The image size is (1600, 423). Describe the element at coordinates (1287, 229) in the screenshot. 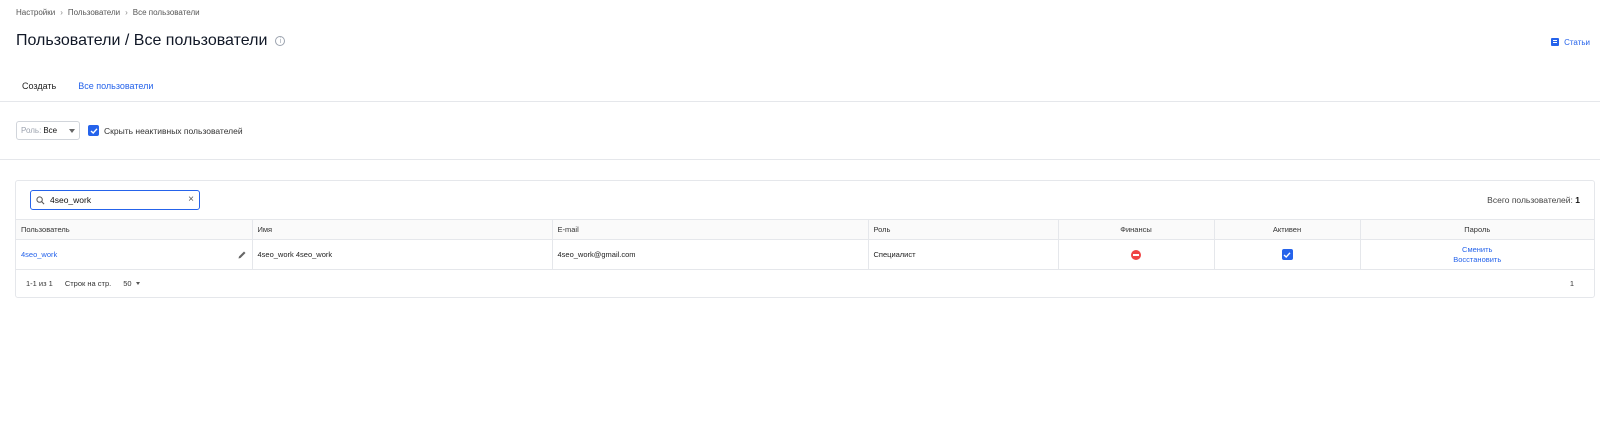

I see `column-header-active: Активен` at that location.